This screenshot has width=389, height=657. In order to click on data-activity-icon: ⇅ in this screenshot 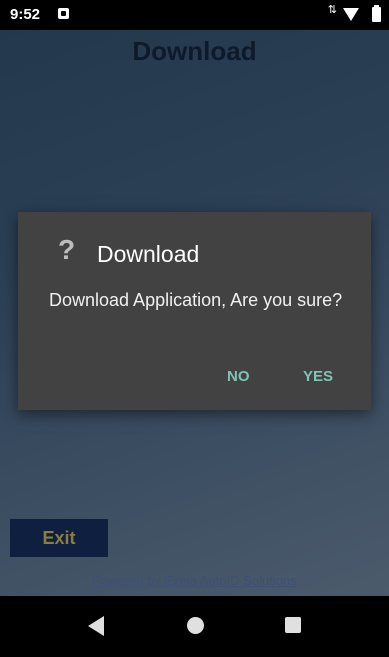, I will do `click(332, 10)`.